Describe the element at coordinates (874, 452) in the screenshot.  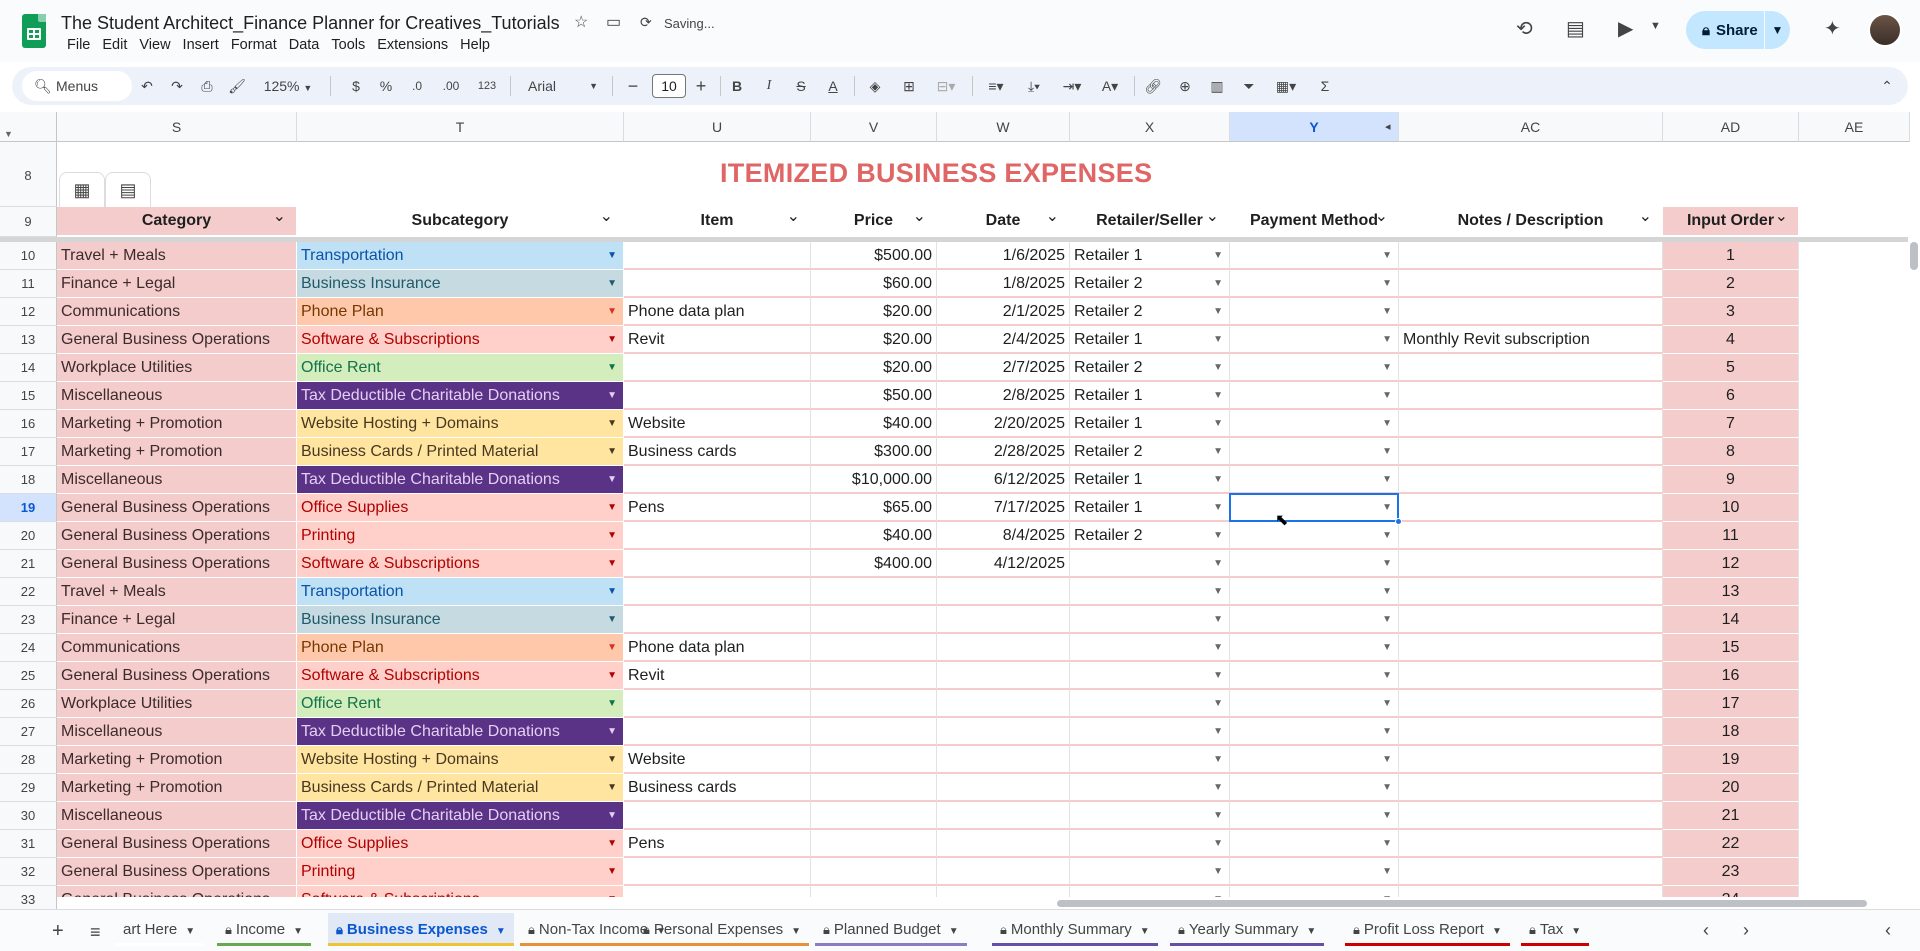
I see `price-cell: $300.00` at that location.